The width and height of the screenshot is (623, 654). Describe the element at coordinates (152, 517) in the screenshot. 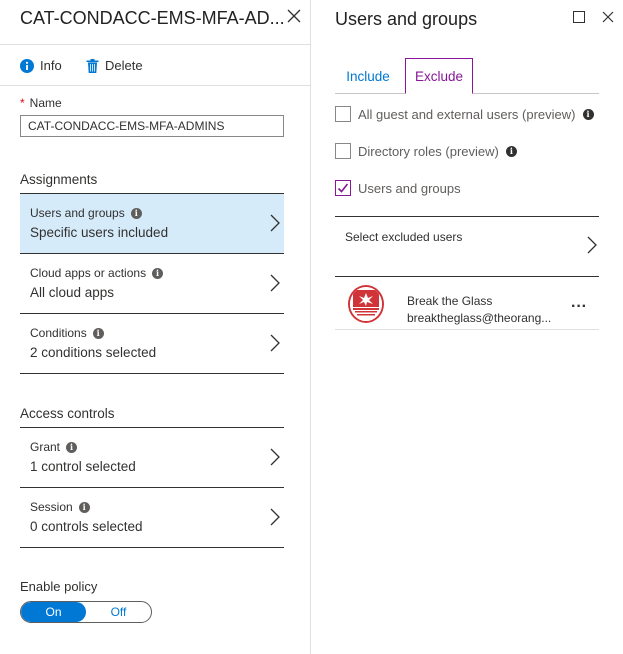

I see `nav-session: Session i 0 controls selected` at that location.